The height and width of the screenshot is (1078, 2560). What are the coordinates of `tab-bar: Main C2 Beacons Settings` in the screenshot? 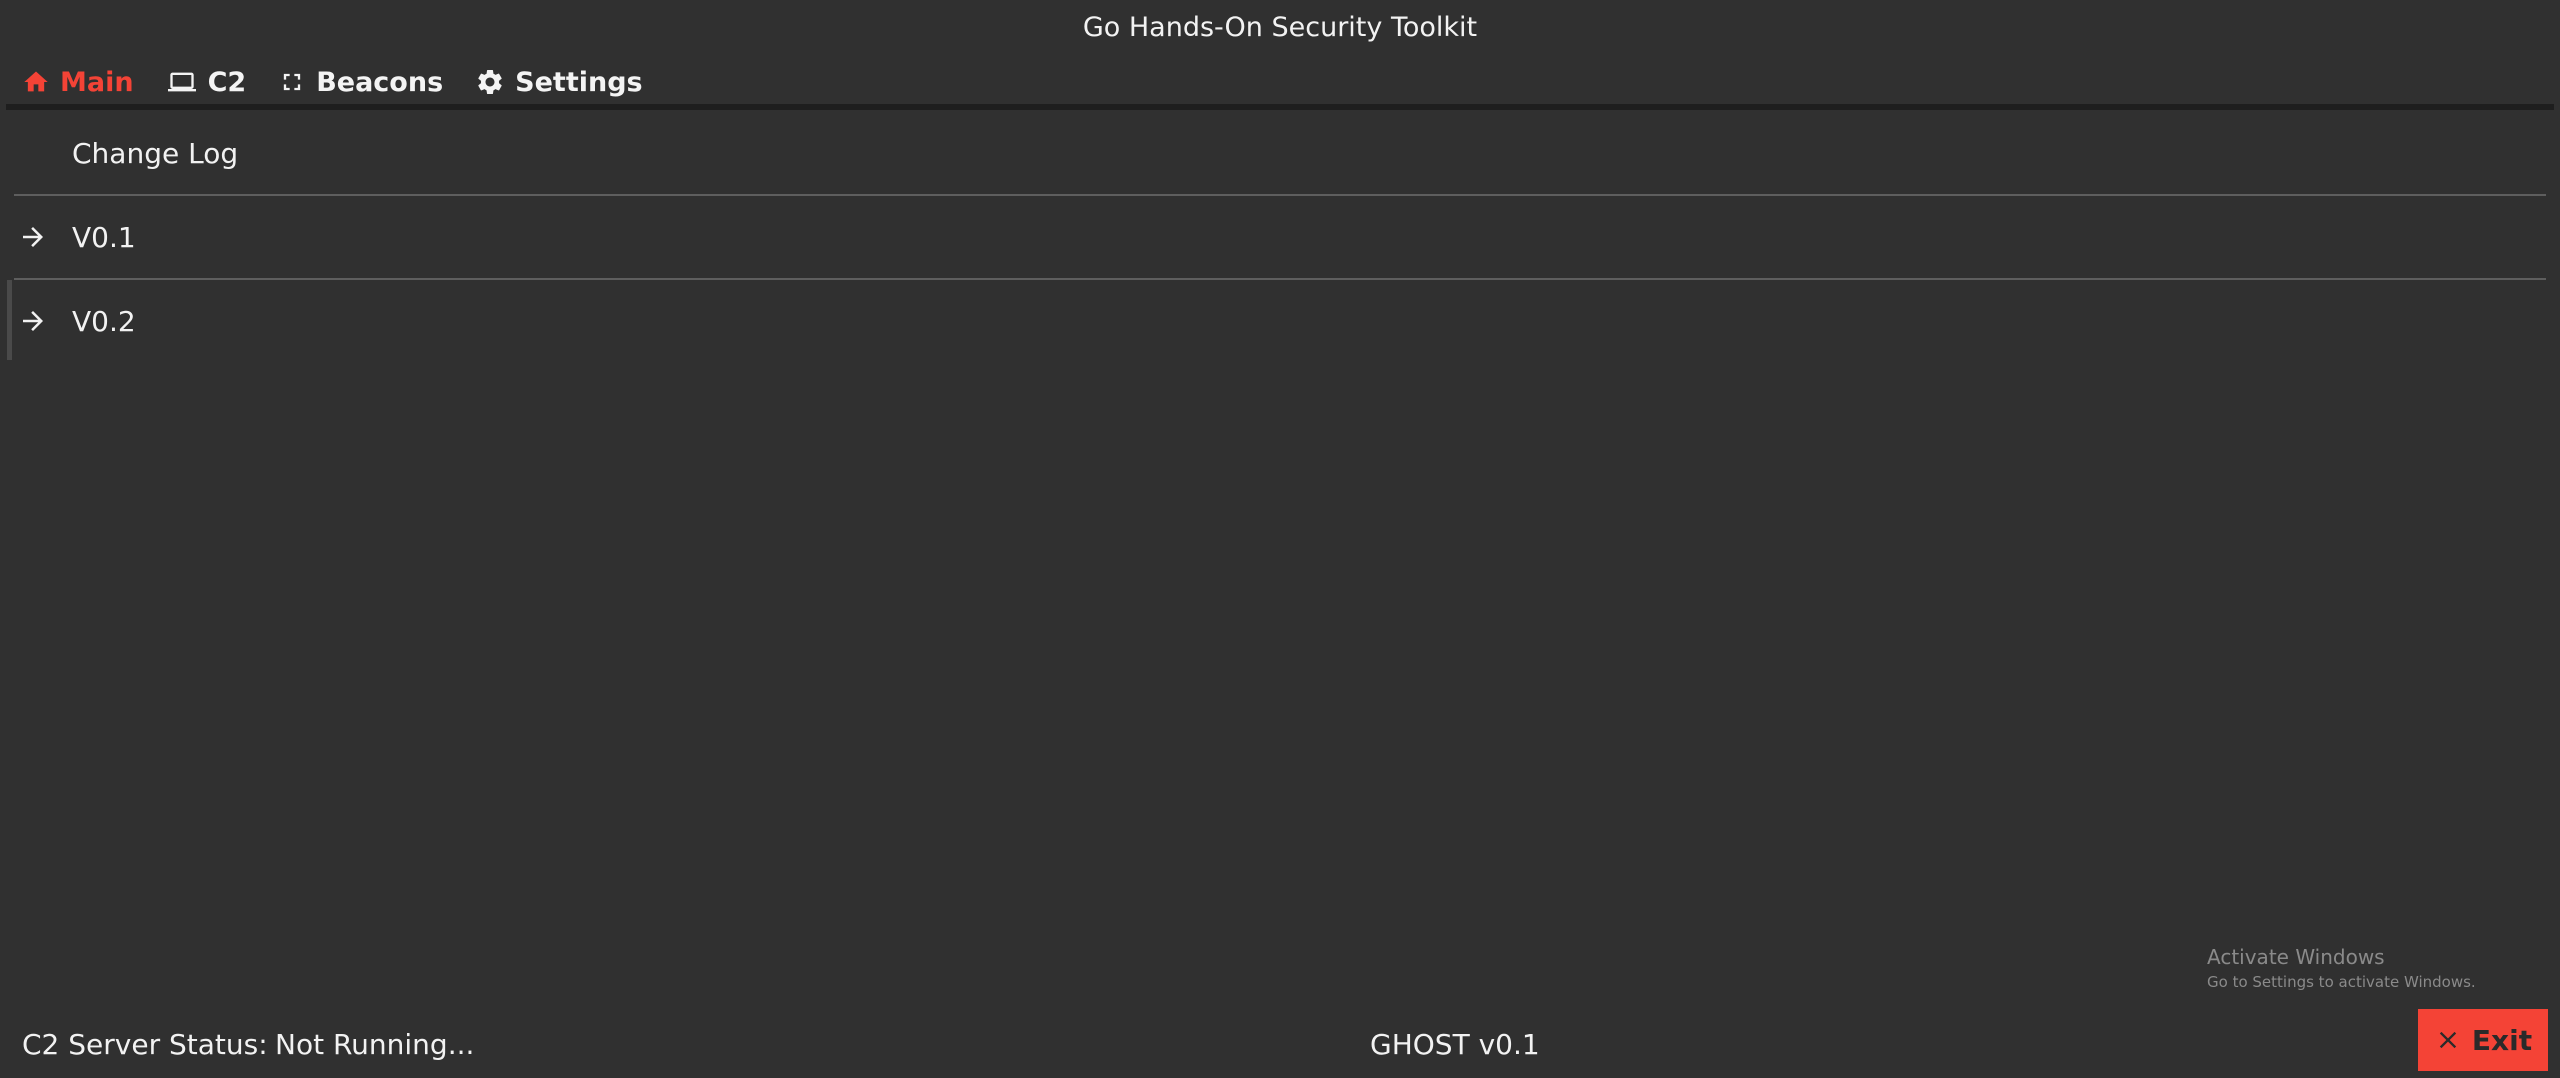 It's located at (332, 82).